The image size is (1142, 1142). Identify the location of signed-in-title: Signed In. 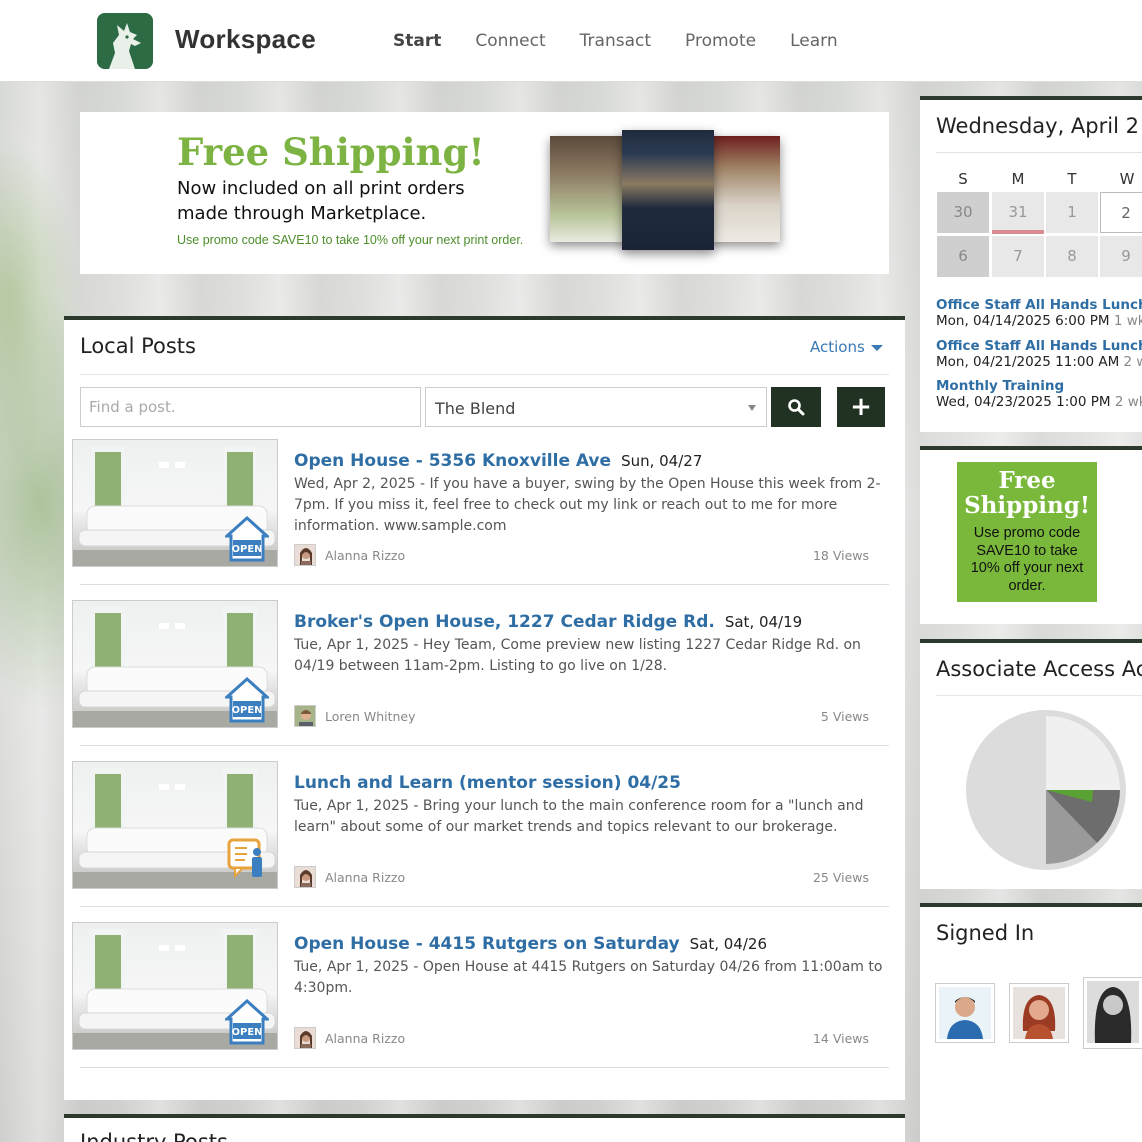
(985, 933).